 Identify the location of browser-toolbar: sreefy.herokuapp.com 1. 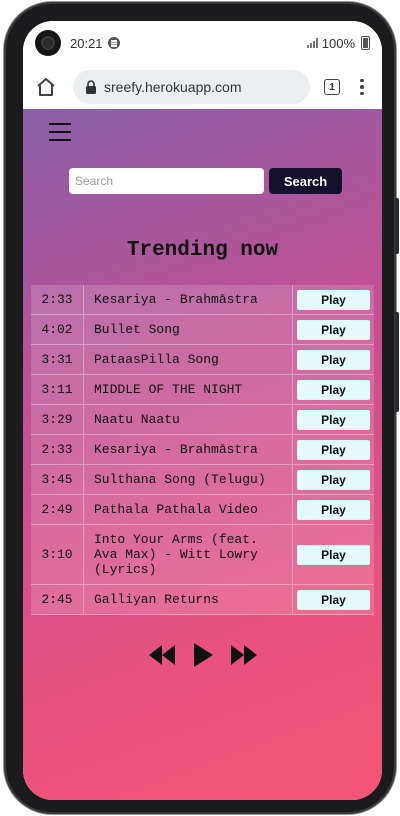
(202, 87).